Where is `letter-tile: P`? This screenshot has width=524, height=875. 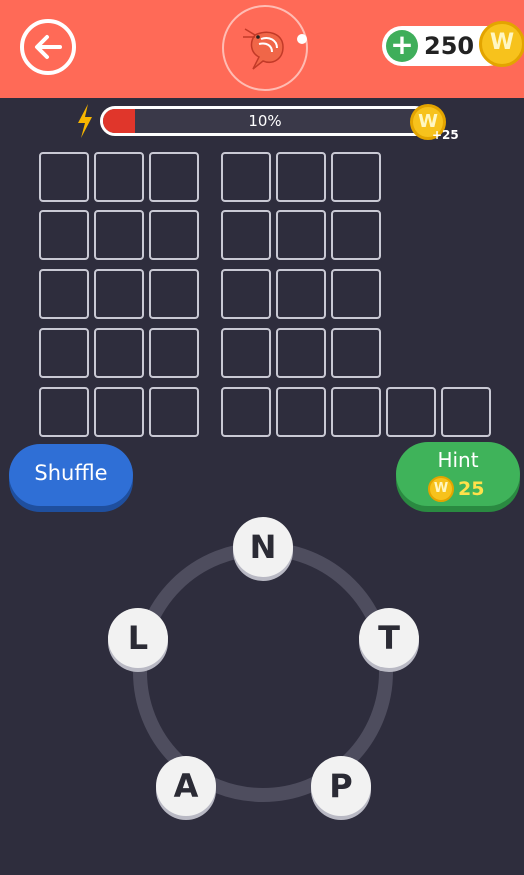 letter-tile: P is located at coordinates (341, 786).